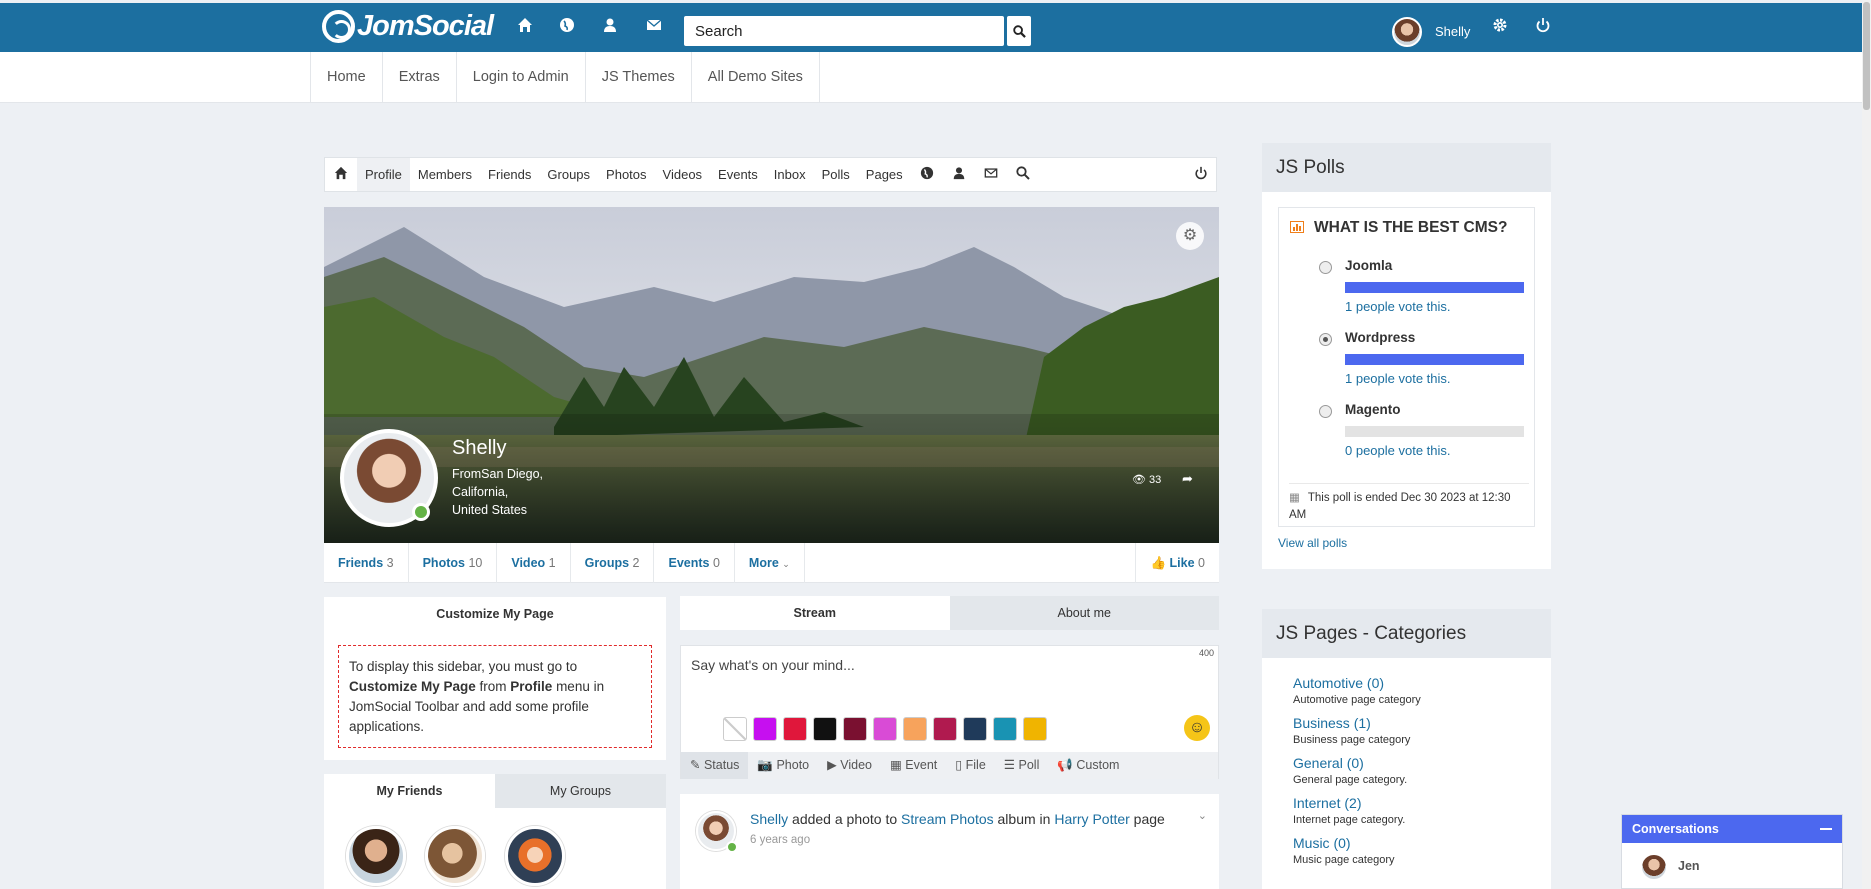 The width and height of the screenshot is (1871, 889). I want to click on background-swatches, so click(885, 729).